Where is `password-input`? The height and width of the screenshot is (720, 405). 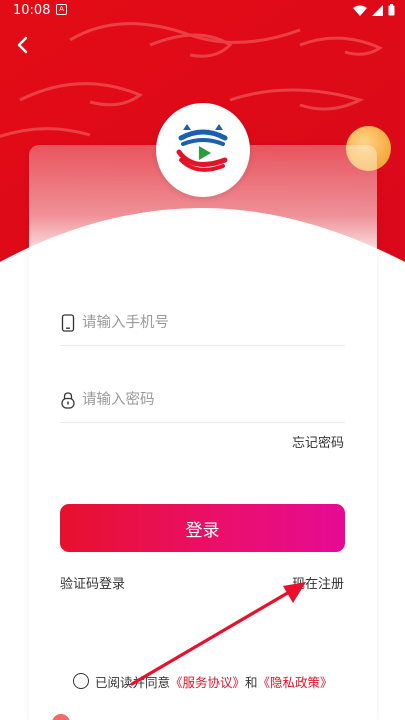 password-input is located at coordinates (212, 400).